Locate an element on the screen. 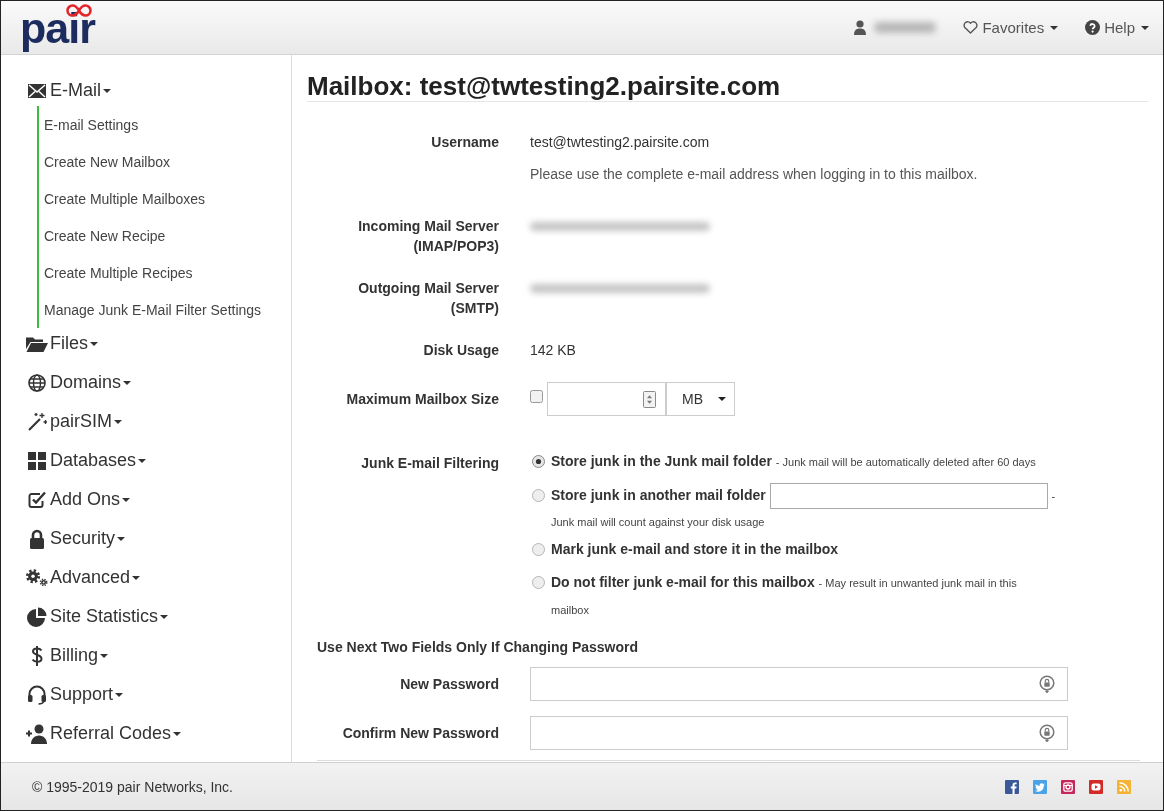  sidebar-item: Databases is located at coordinates (86, 460).